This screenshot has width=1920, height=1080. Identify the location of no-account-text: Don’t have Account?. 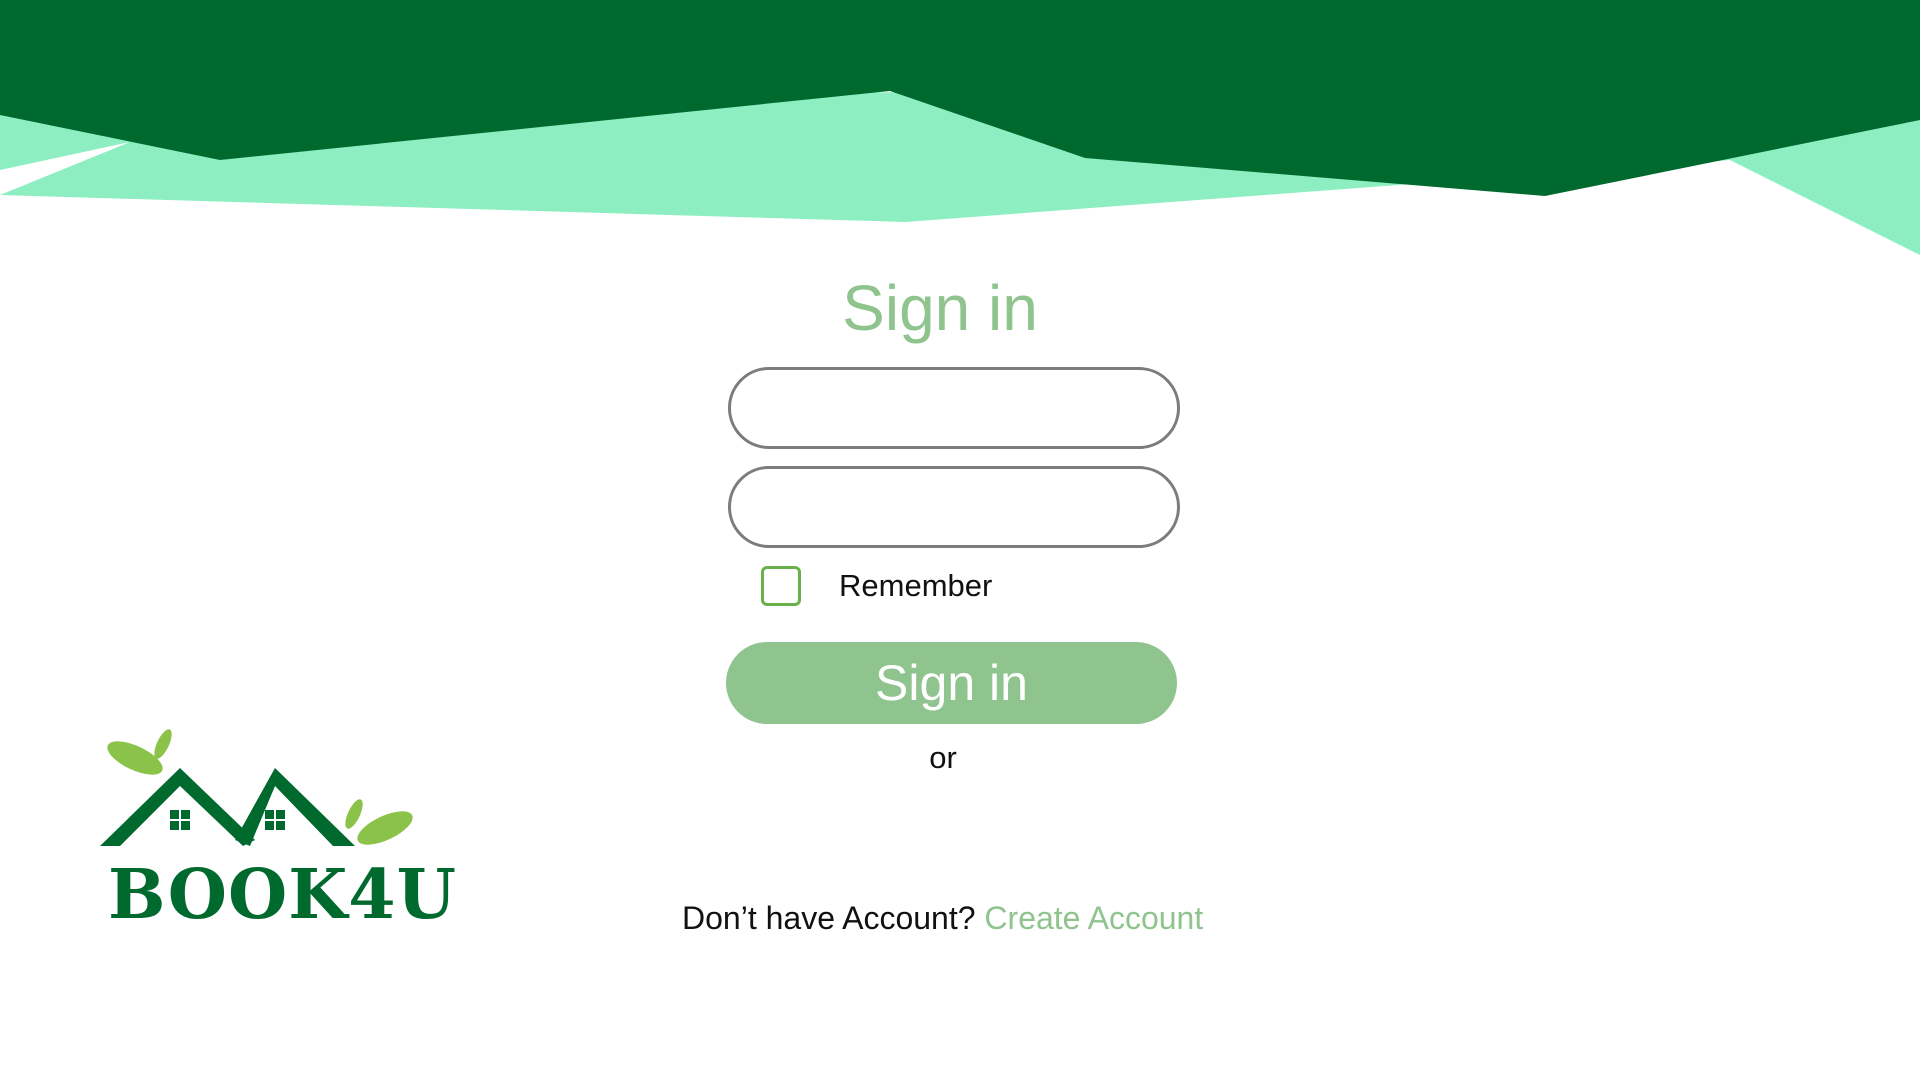
(829, 918).